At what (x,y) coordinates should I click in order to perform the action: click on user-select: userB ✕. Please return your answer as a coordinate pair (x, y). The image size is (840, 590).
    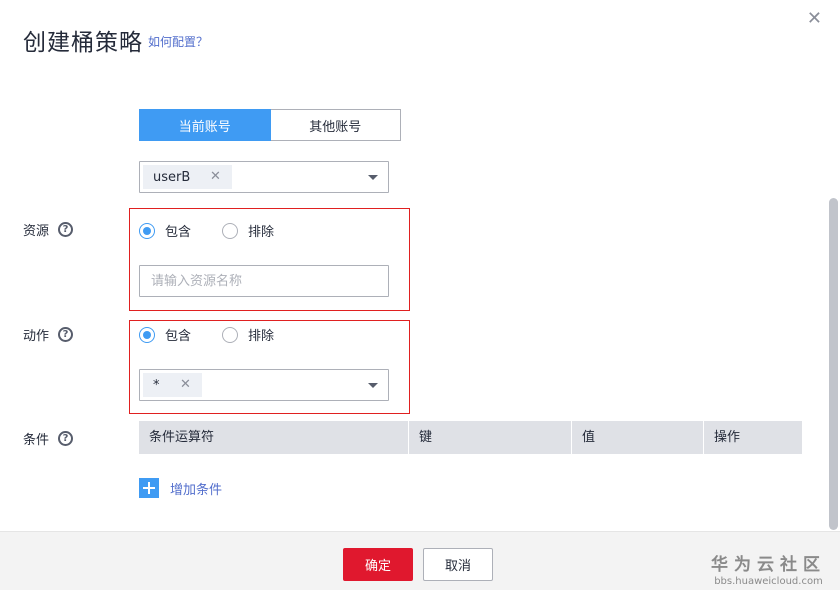
    Looking at the image, I should click on (264, 177).